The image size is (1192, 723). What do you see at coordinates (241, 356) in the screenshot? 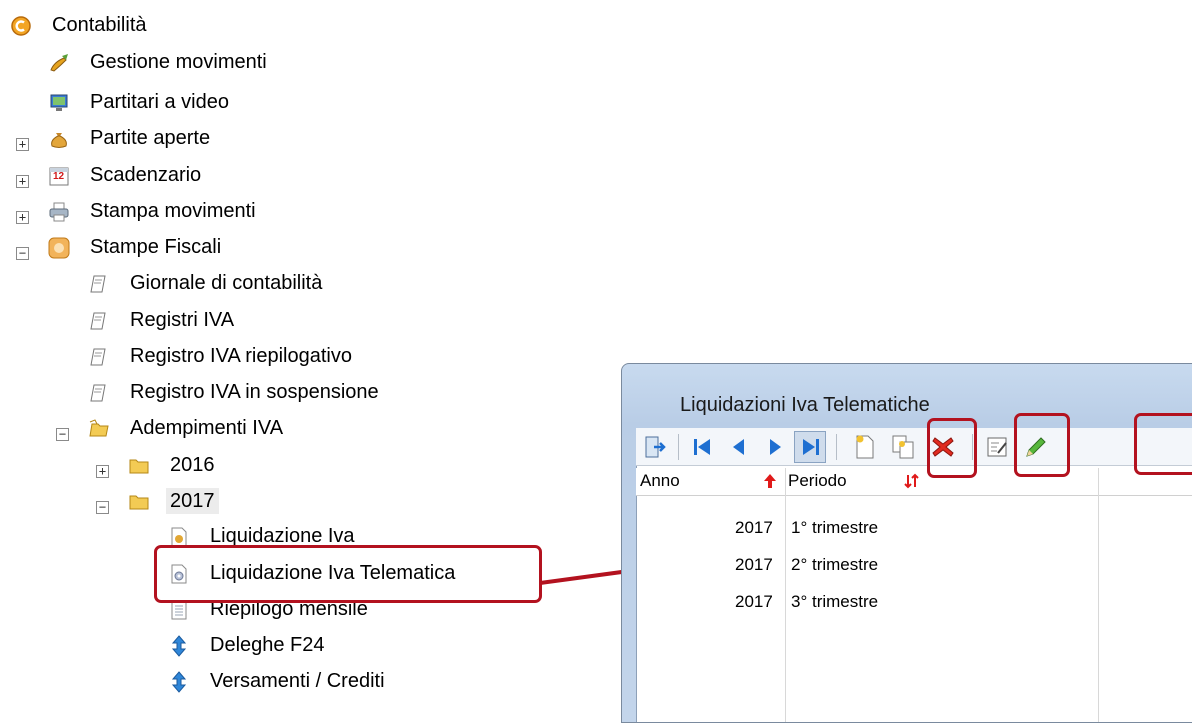
I see `tree-item-label: Registro IVA riepilogativo` at bounding box center [241, 356].